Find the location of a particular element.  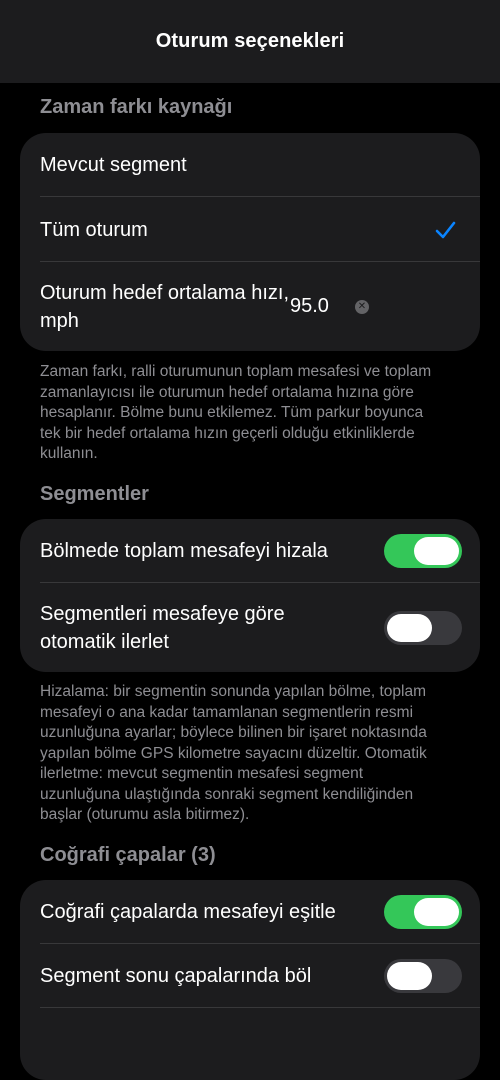

align-distance-row: Bölmede toplam mesafeyi hizala is located at coordinates (250, 550).